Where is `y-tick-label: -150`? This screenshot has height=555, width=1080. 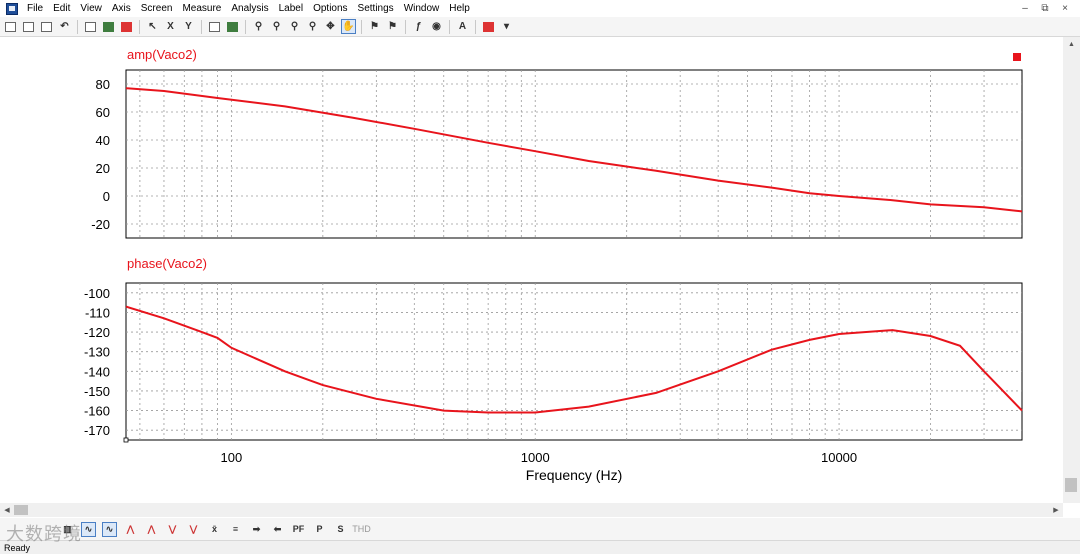 y-tick-label: -150 is located at coordinates (97, 391).